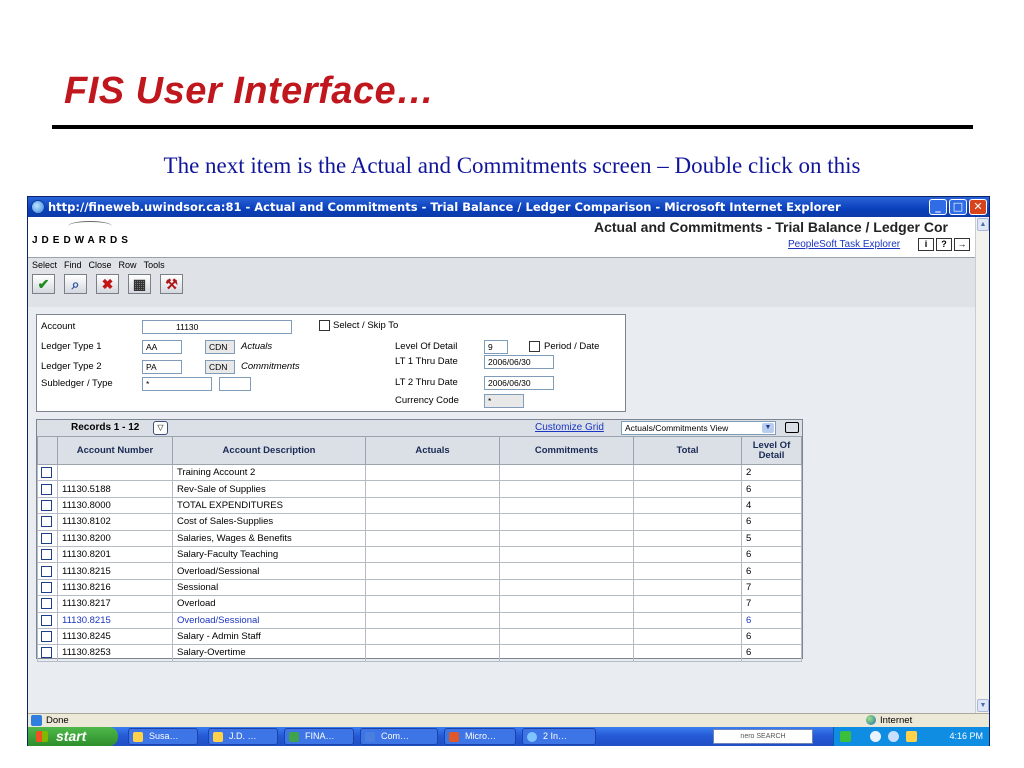  Describe the element at coordinates (962, 244) in the screenshot. I see `exit-icon: →` at that location.